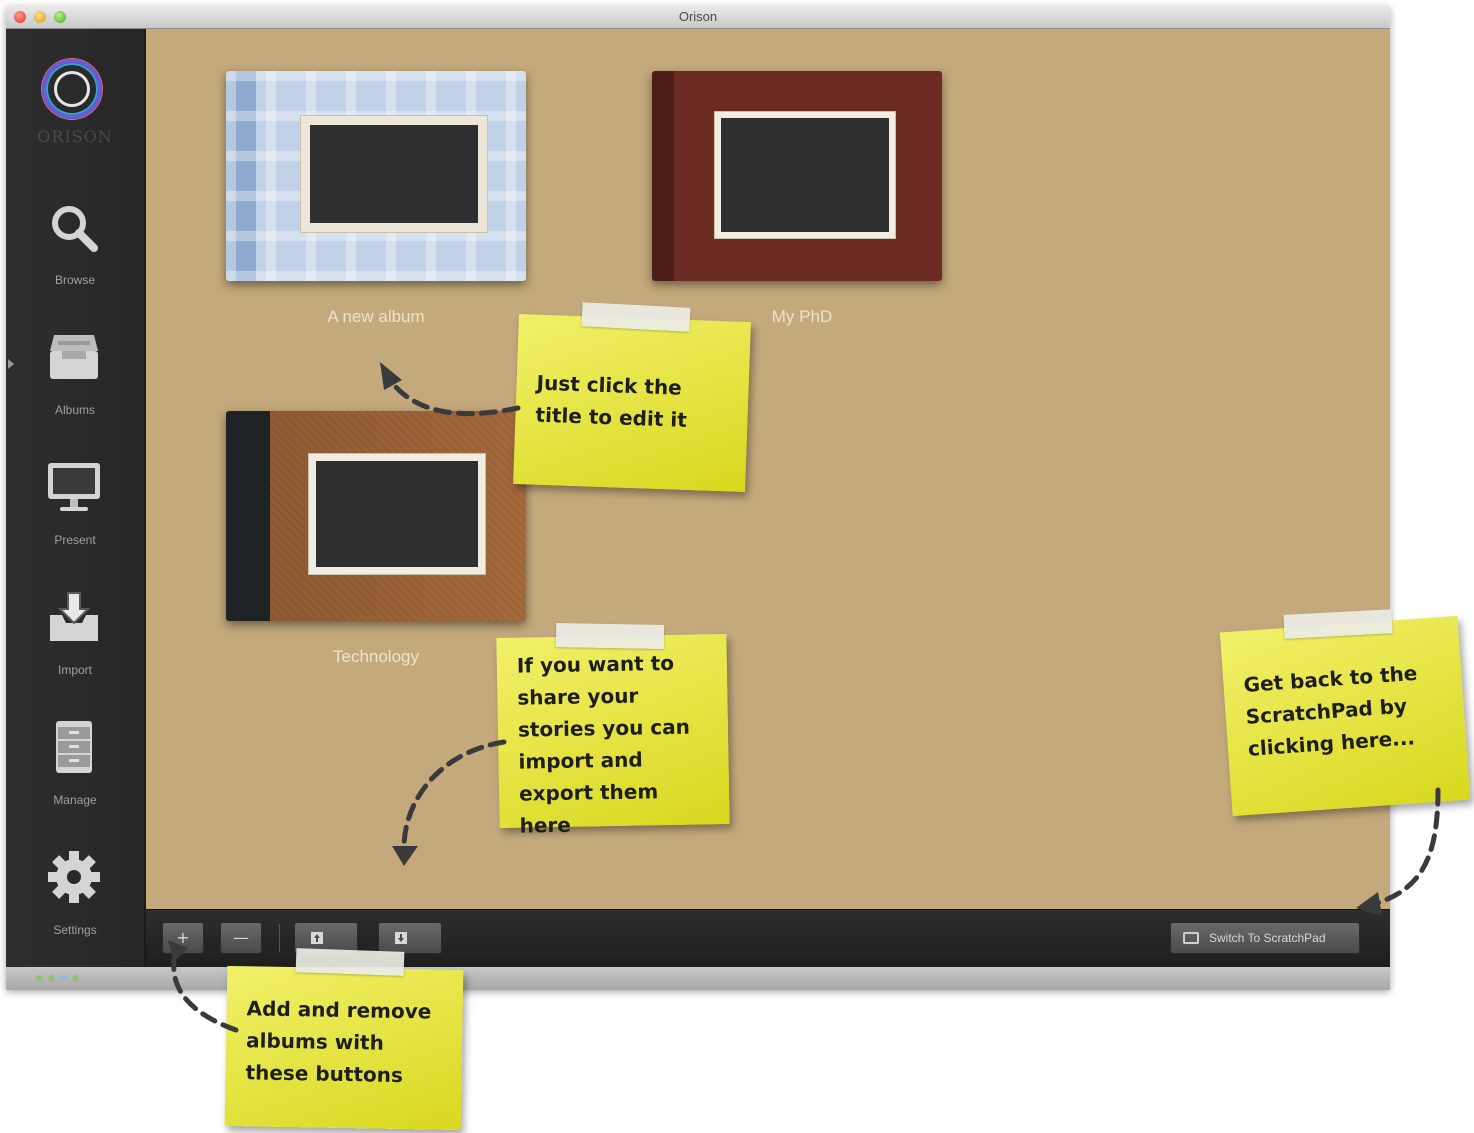 The width and height of the screenshot is (1474, 1133). What do you see at coordinates (454, 795) in the screenshot?
I see `arrow-to-import-export` at bounding box center [454, 795].